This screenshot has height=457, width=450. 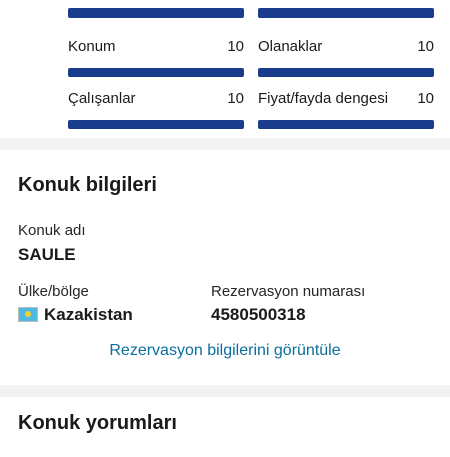 I want to click on country-label: Ülke/bölge, so click(x=53, y=291).